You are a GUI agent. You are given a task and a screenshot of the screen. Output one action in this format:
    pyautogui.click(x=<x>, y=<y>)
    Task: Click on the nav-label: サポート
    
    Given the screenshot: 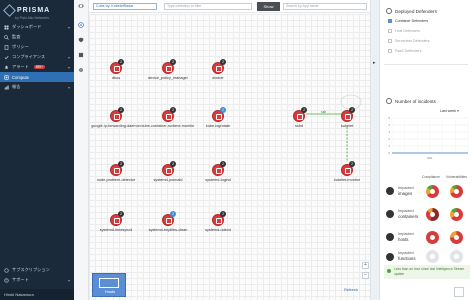 What is the action you would take?
    pyautogui.click(x=20, y=279)
    